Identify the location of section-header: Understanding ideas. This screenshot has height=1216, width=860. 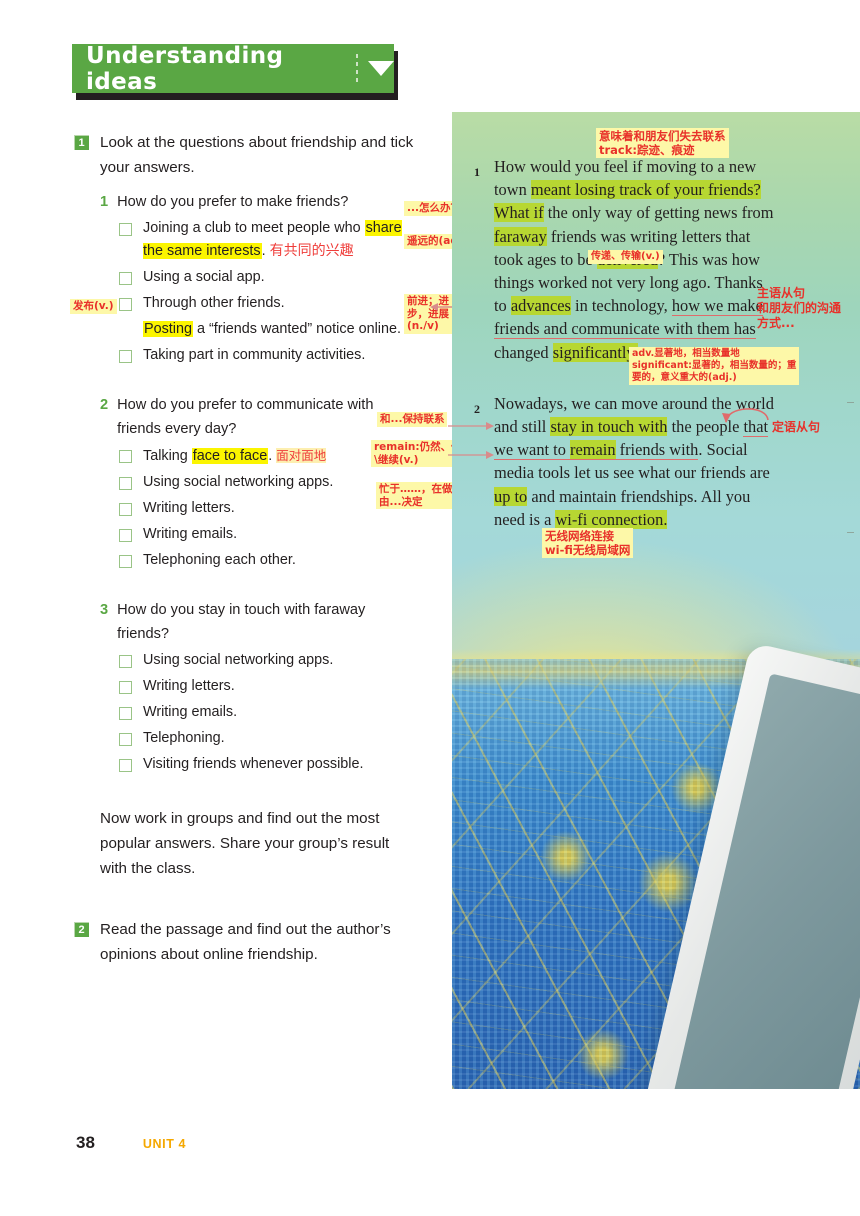
(235, 71).